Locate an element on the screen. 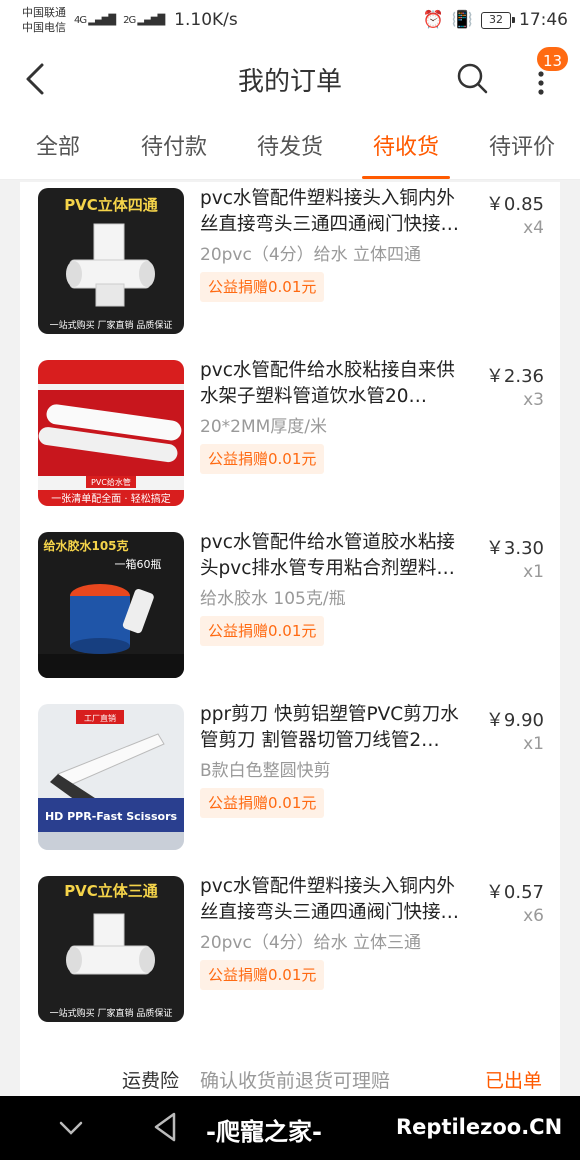 Image resolution: width=580 pixels, height=1160 pixels. thumb-caption: 给水胶水105克 is located at coordinates (85, 545).